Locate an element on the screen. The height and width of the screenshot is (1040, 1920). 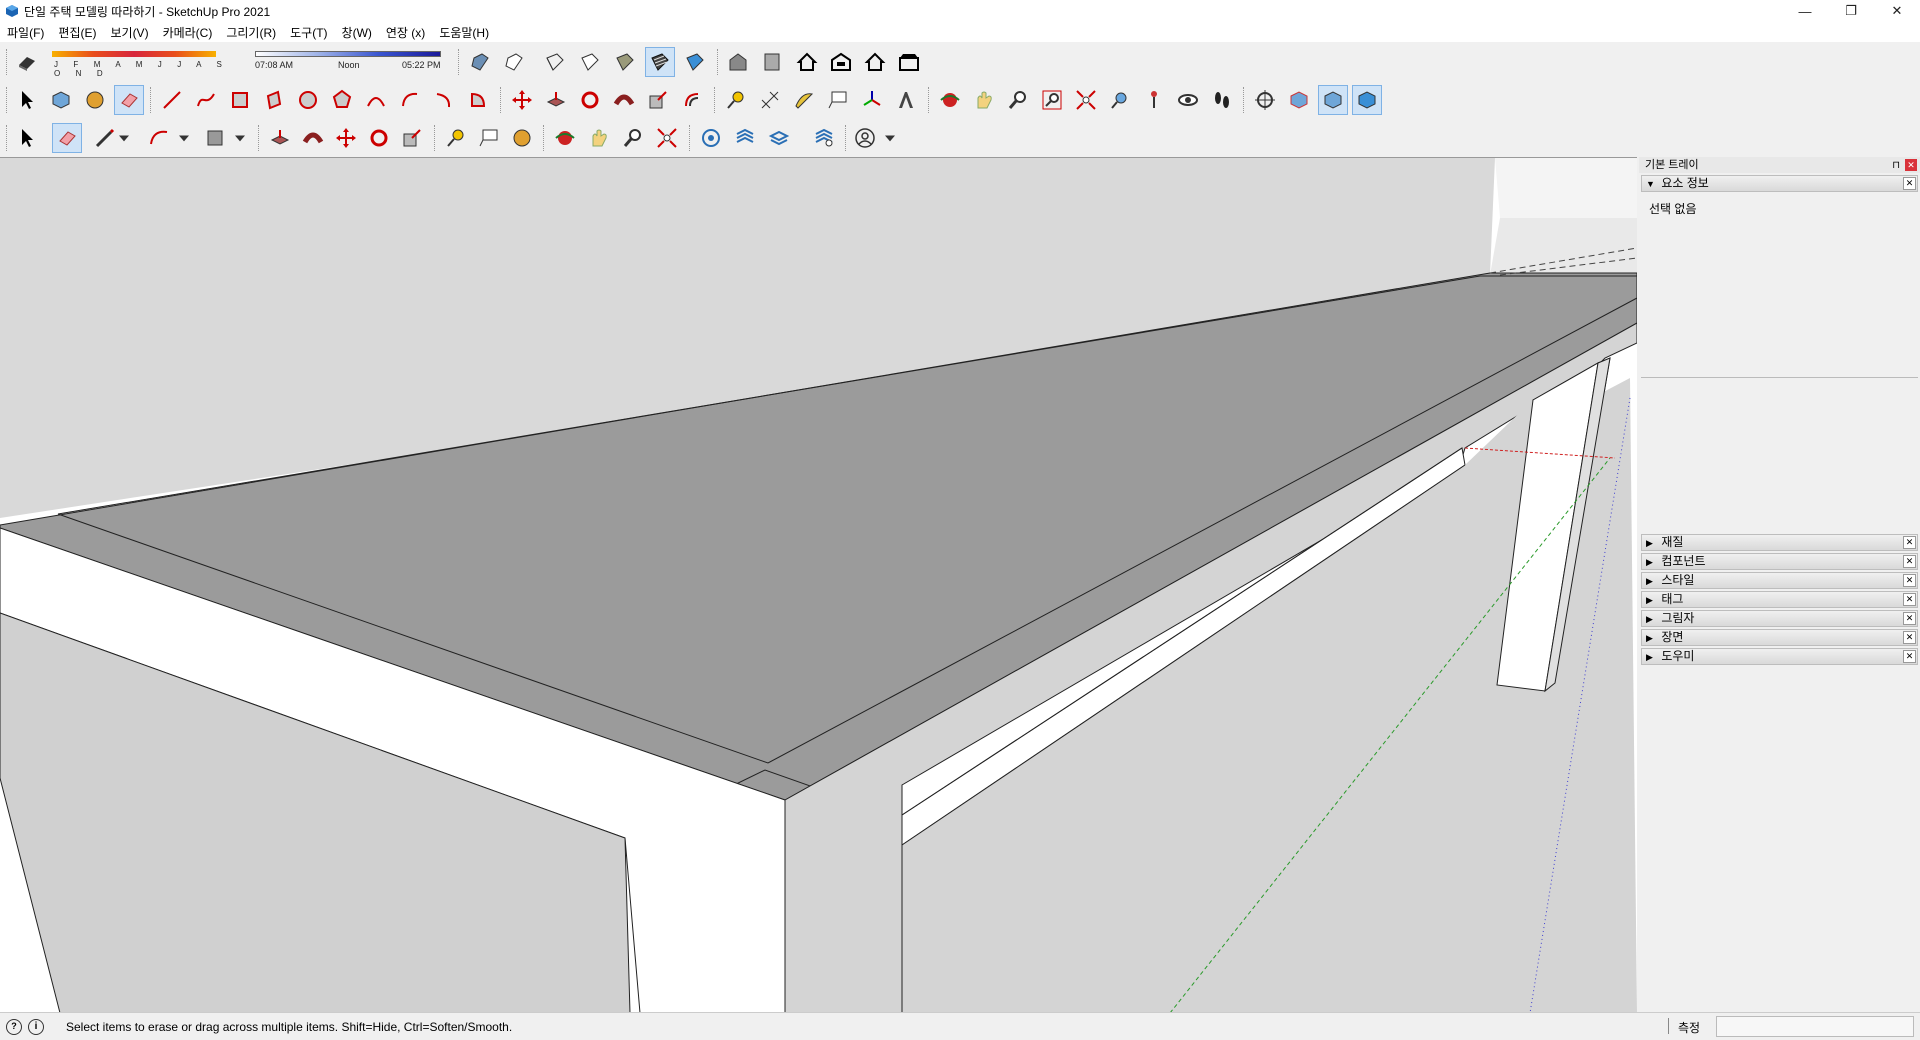
menu-tools: 도구(T) is located at coordinates (308, 32).